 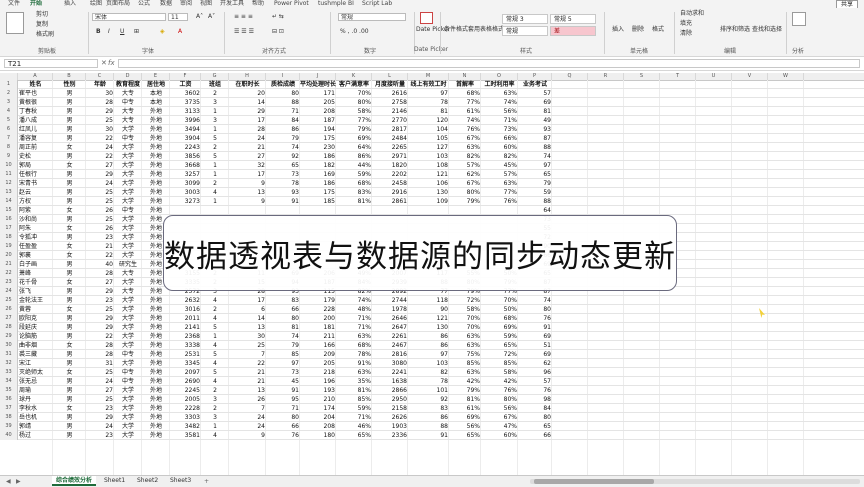 I want to click on data-cell: 3273, so click(x=185, y=201).